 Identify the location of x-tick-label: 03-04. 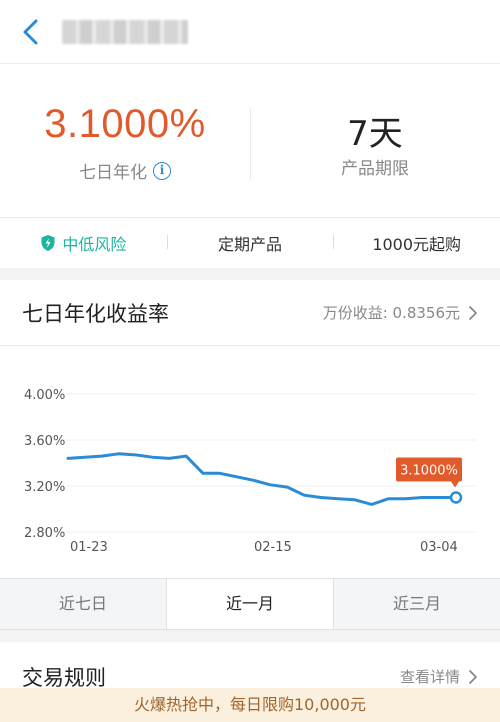
(439, 547).